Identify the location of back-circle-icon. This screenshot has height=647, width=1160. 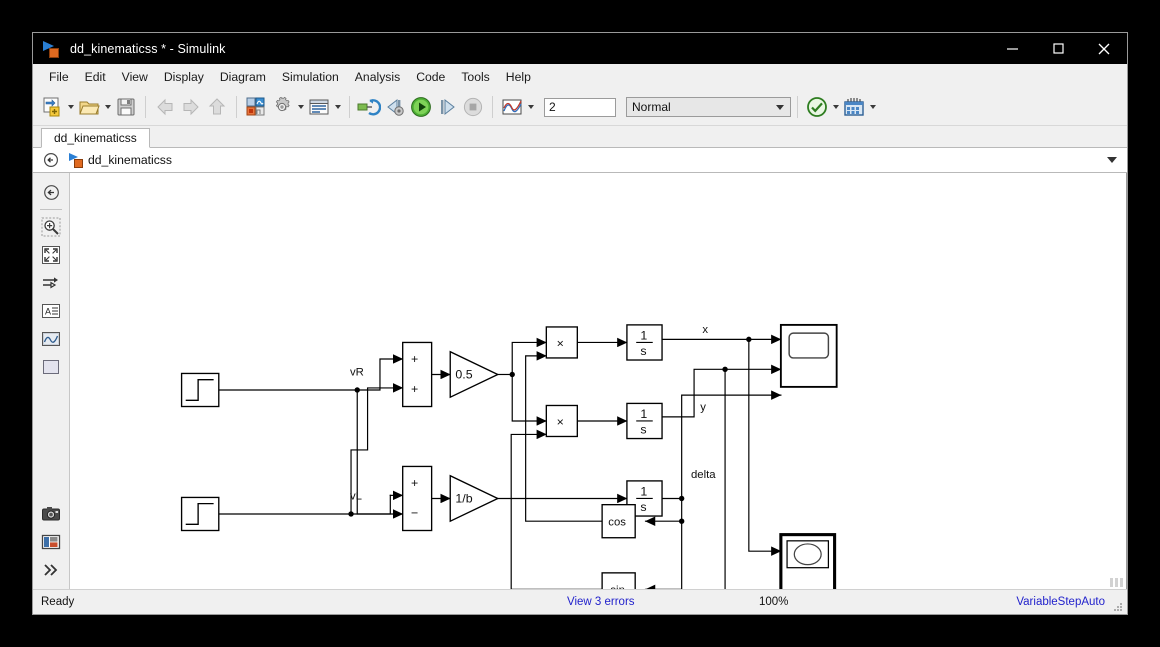
(51, 160).